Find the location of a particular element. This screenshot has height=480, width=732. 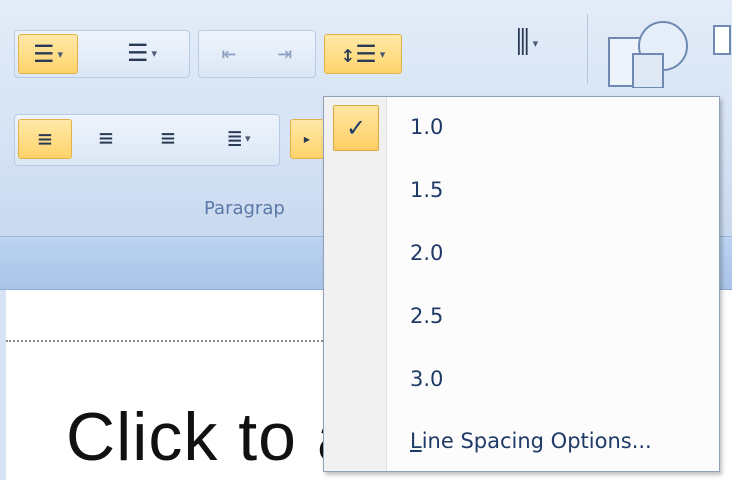

increase-indent-icon: ⇥ is located at coordinates (285, 53).